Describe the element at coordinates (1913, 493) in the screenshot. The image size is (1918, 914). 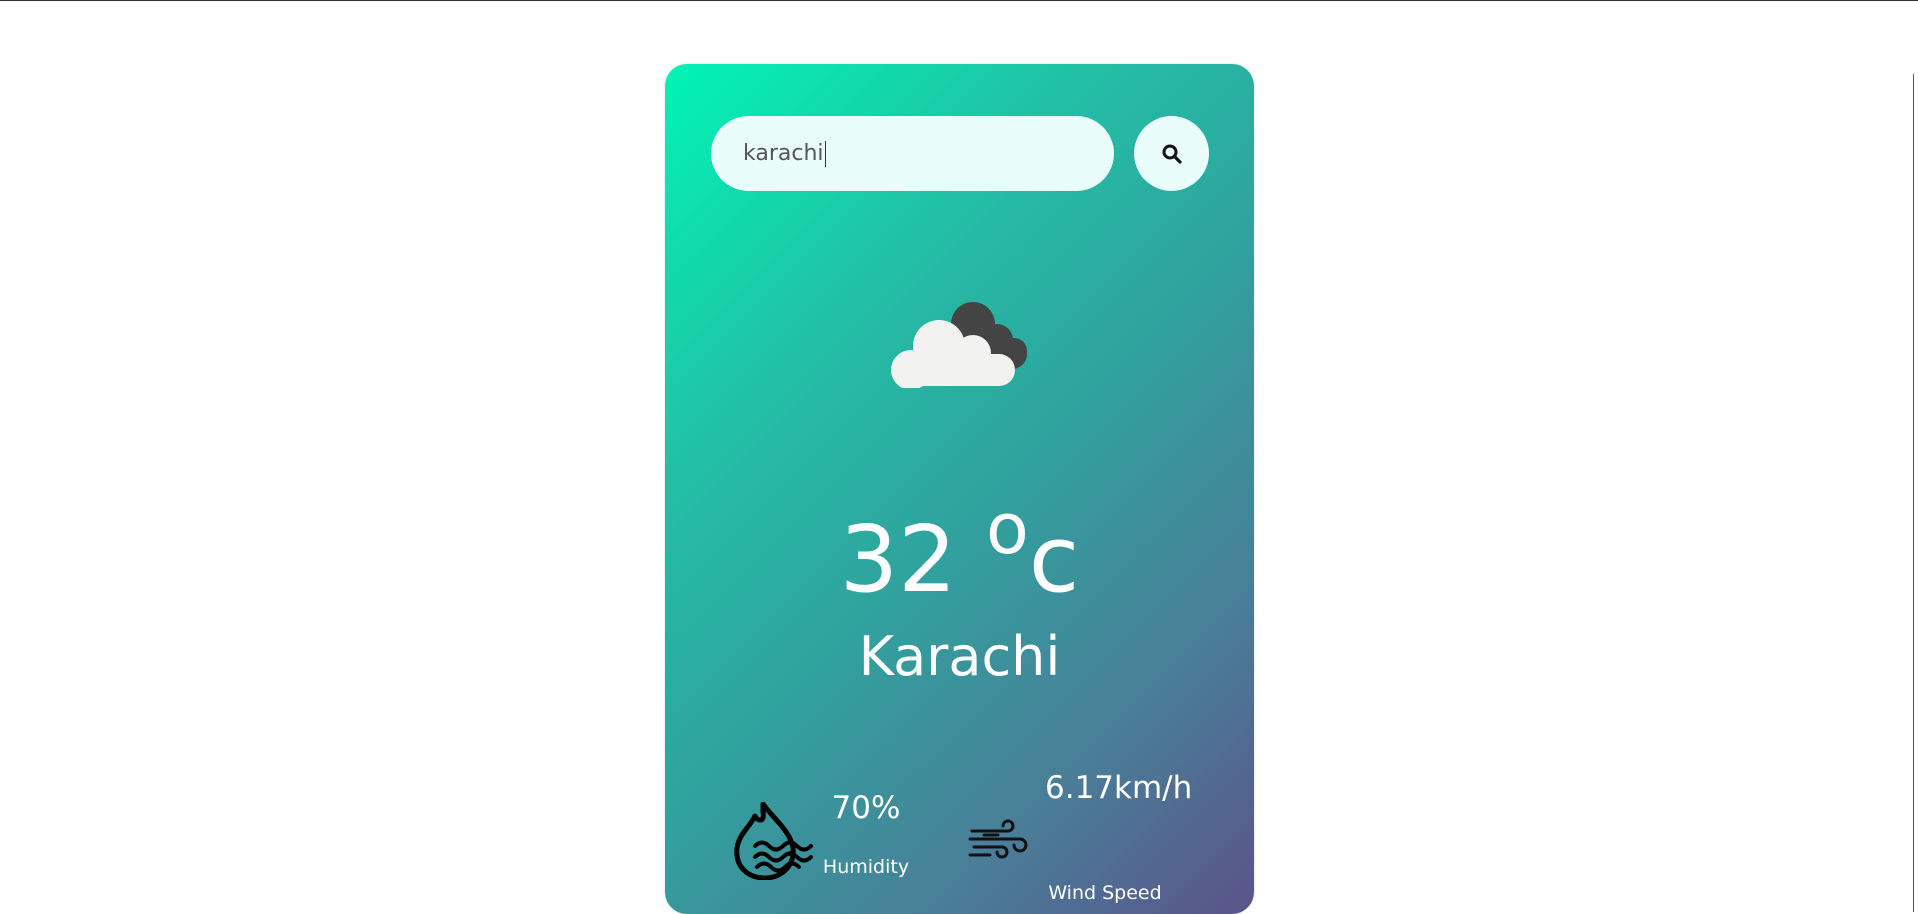
I see `scrollbar-track` at that location.